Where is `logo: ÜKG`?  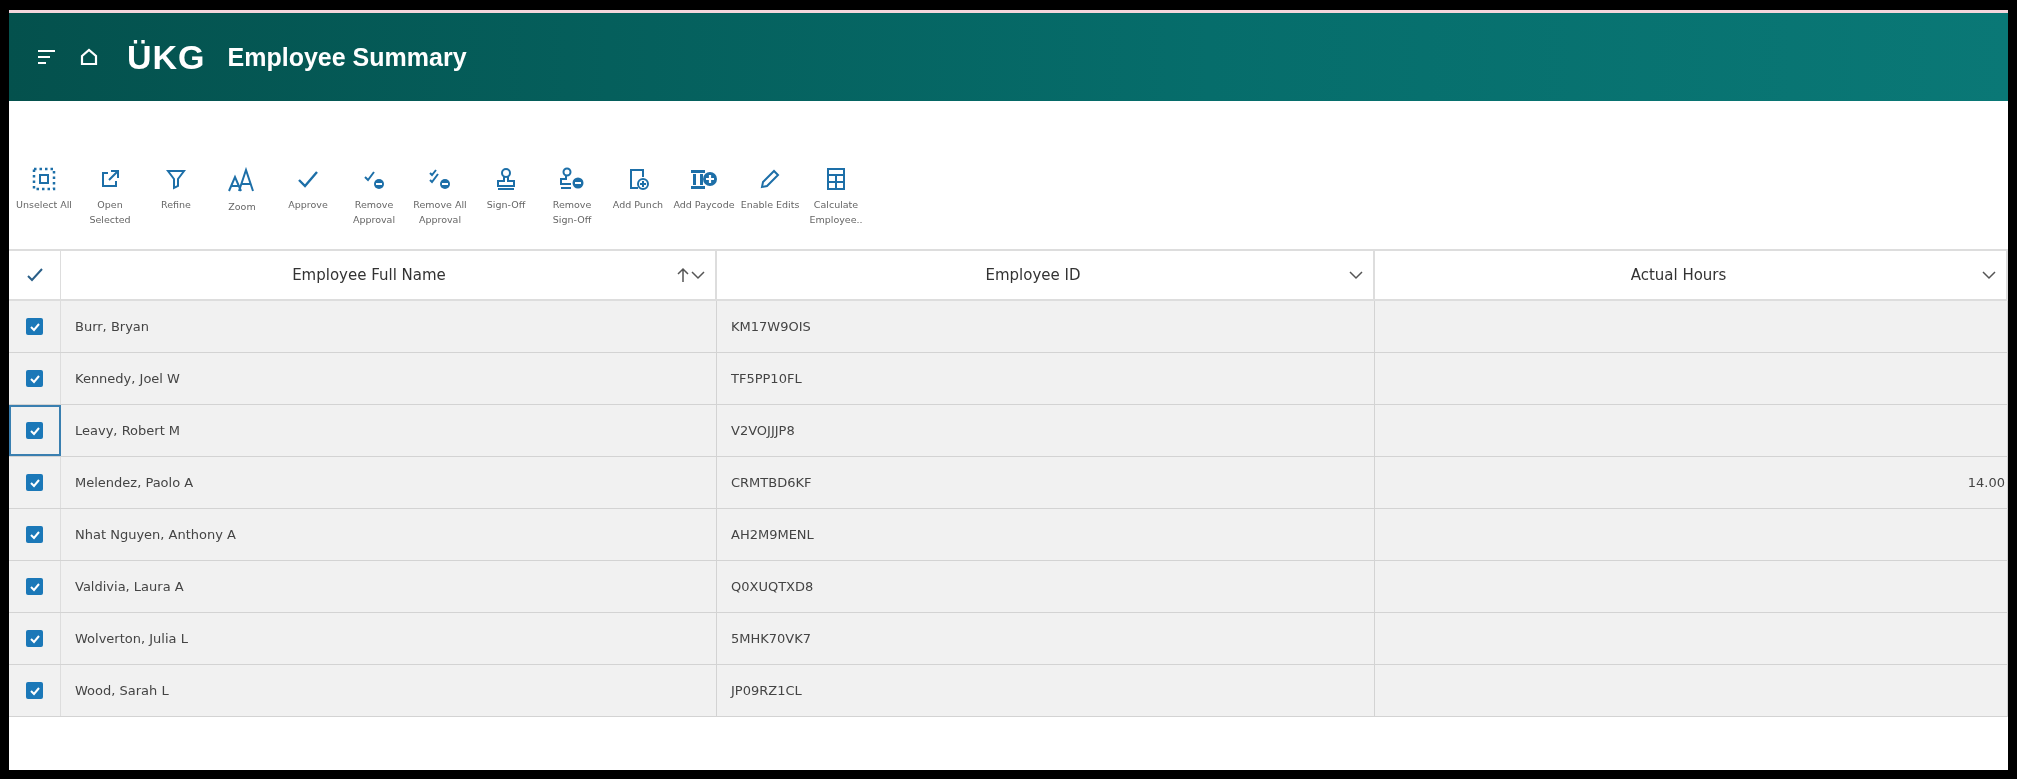 logo: ÜKG is located at coordinates (166, 57).